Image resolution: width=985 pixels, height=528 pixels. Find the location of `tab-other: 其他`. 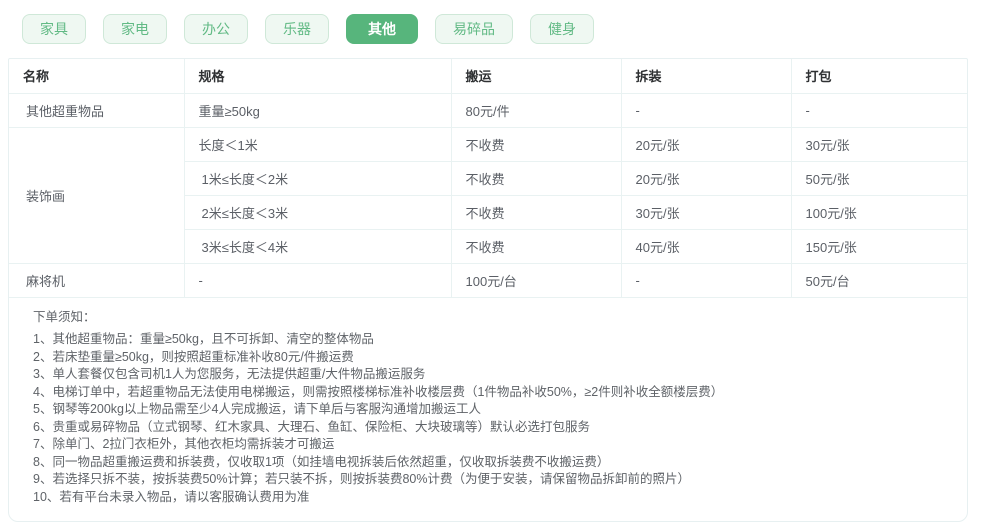

tab-other: 其他 is located at coordinates (382, 29).